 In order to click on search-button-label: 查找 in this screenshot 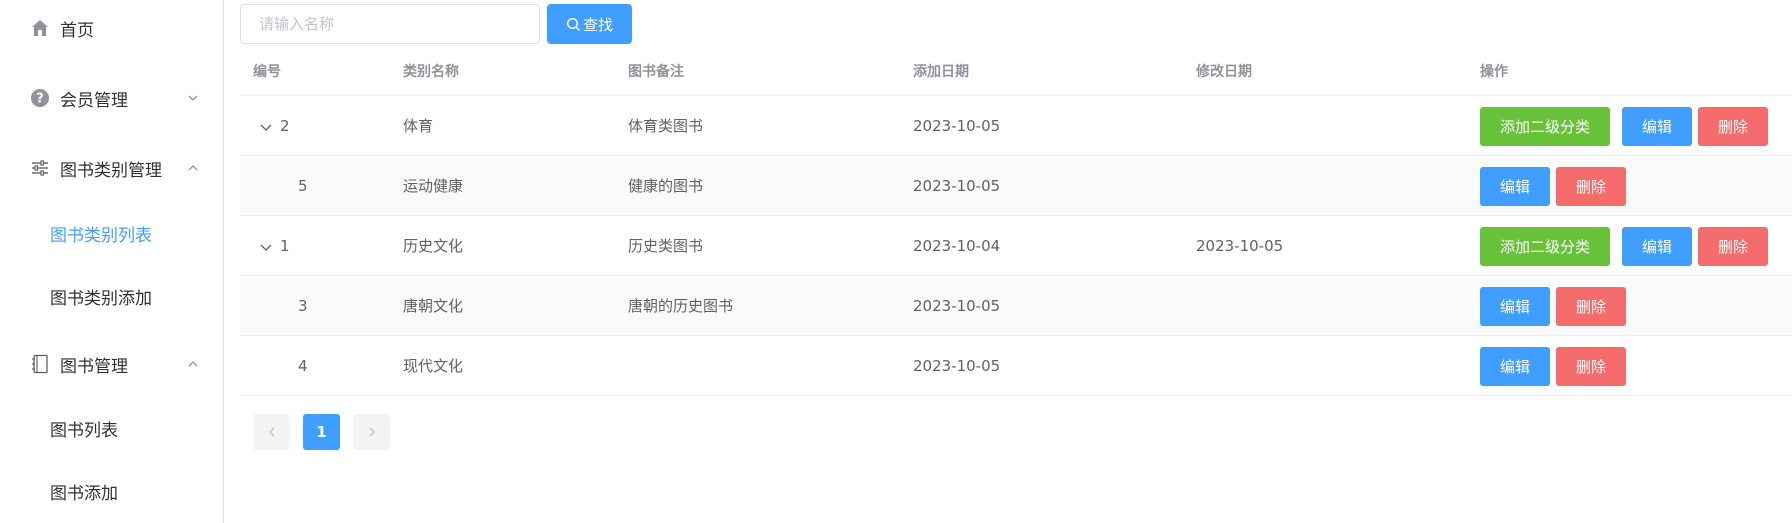, I will do `click(597, 24)`.